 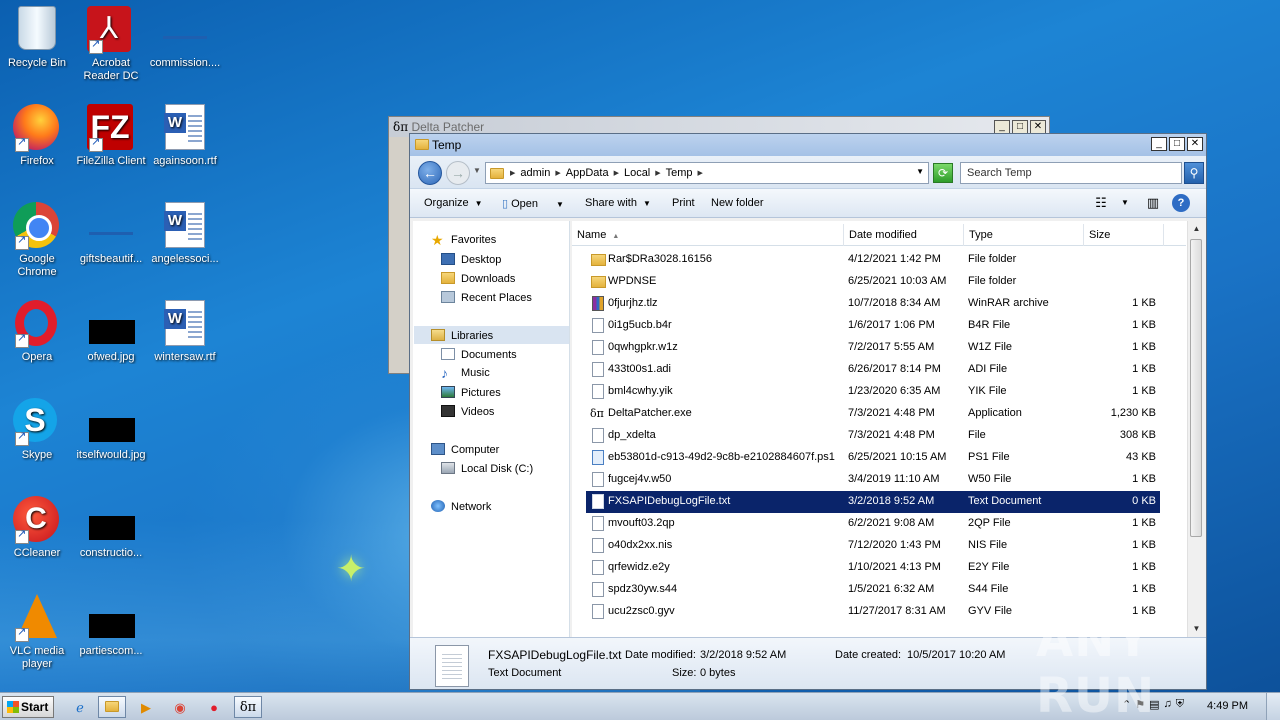 I want to click on breadcrumb-temp: Temp, so click(x=679, y=173).